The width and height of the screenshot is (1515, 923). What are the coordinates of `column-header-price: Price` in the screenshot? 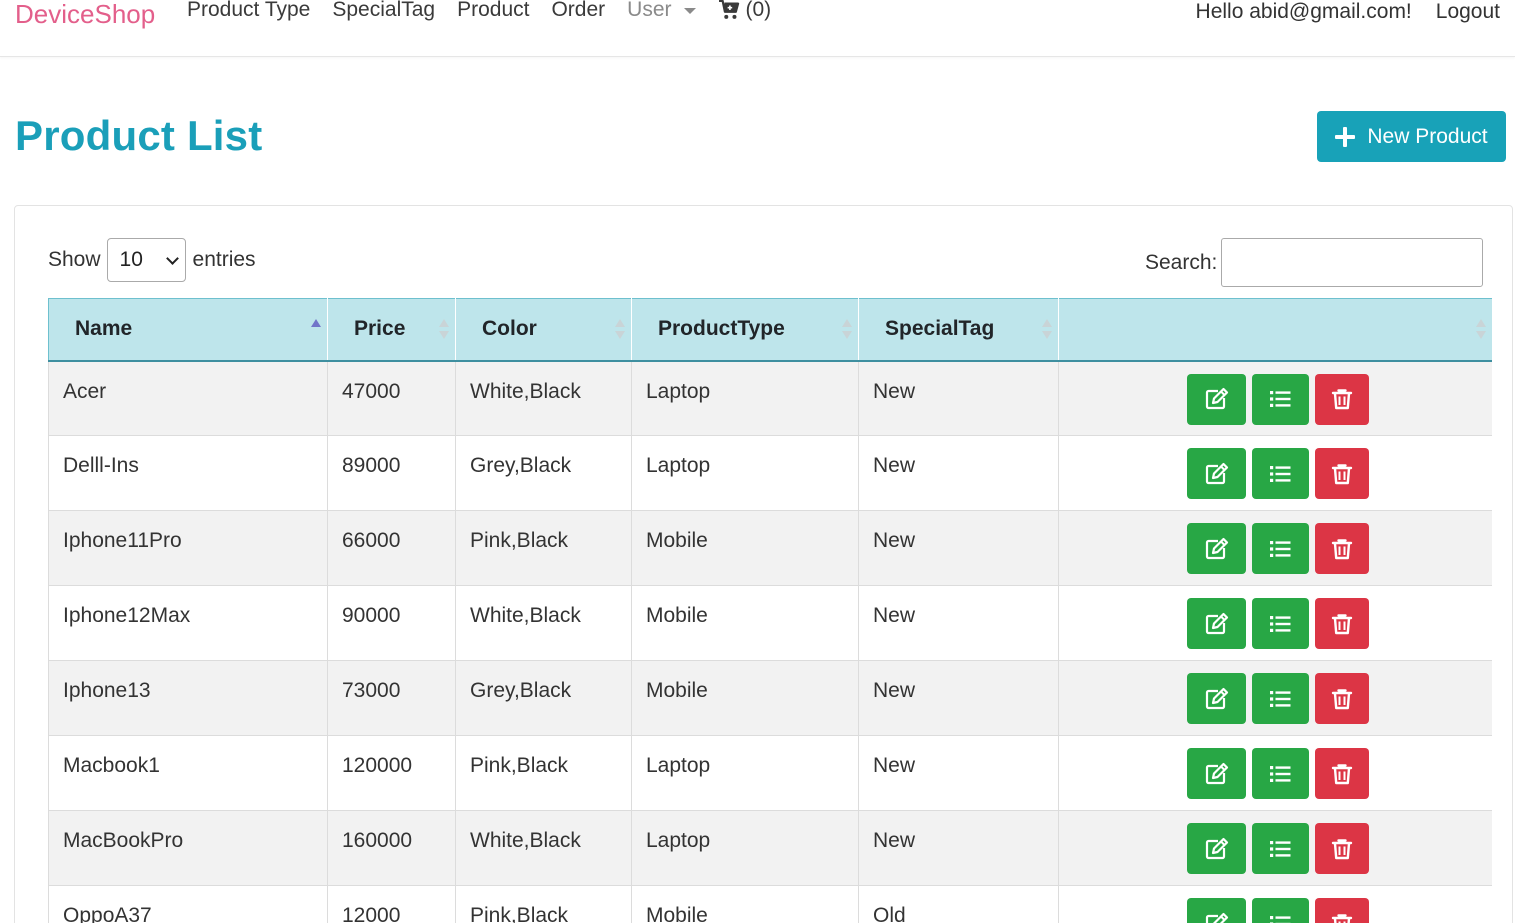 It's located at (391, 330).